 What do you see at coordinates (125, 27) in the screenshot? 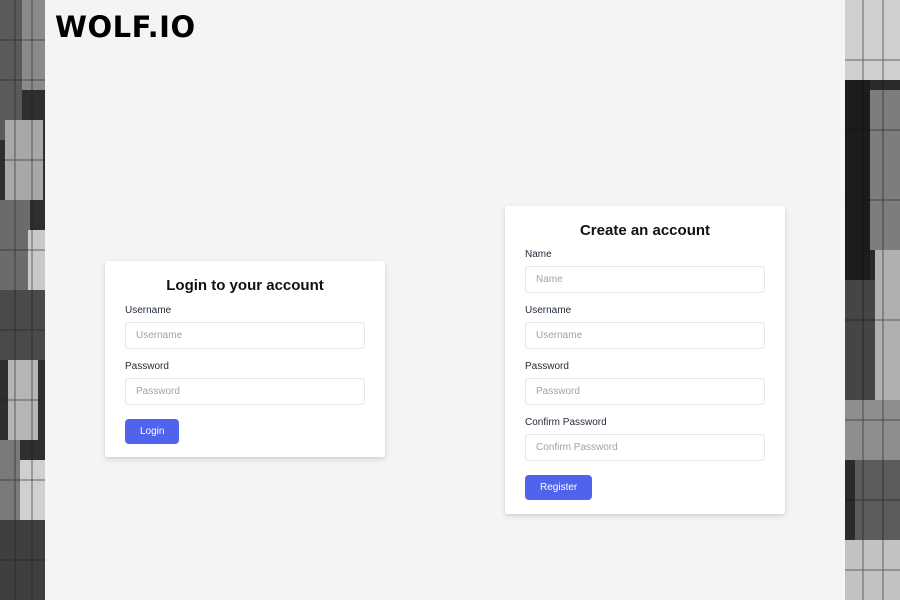
I see `brand-logo: WOLF.IO` at bounding box center [125, 27].